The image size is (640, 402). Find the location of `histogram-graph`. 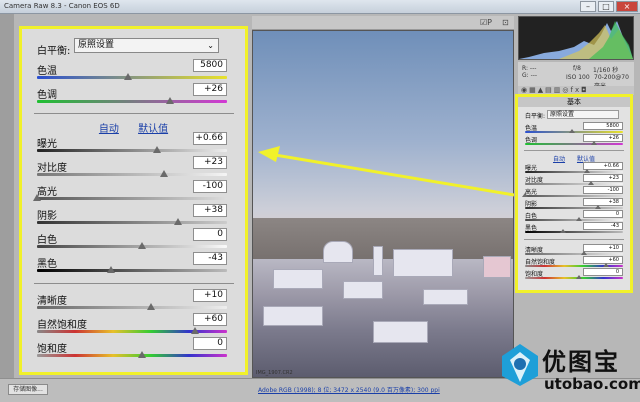

histogram-graph is located at coordinates (576, 40).